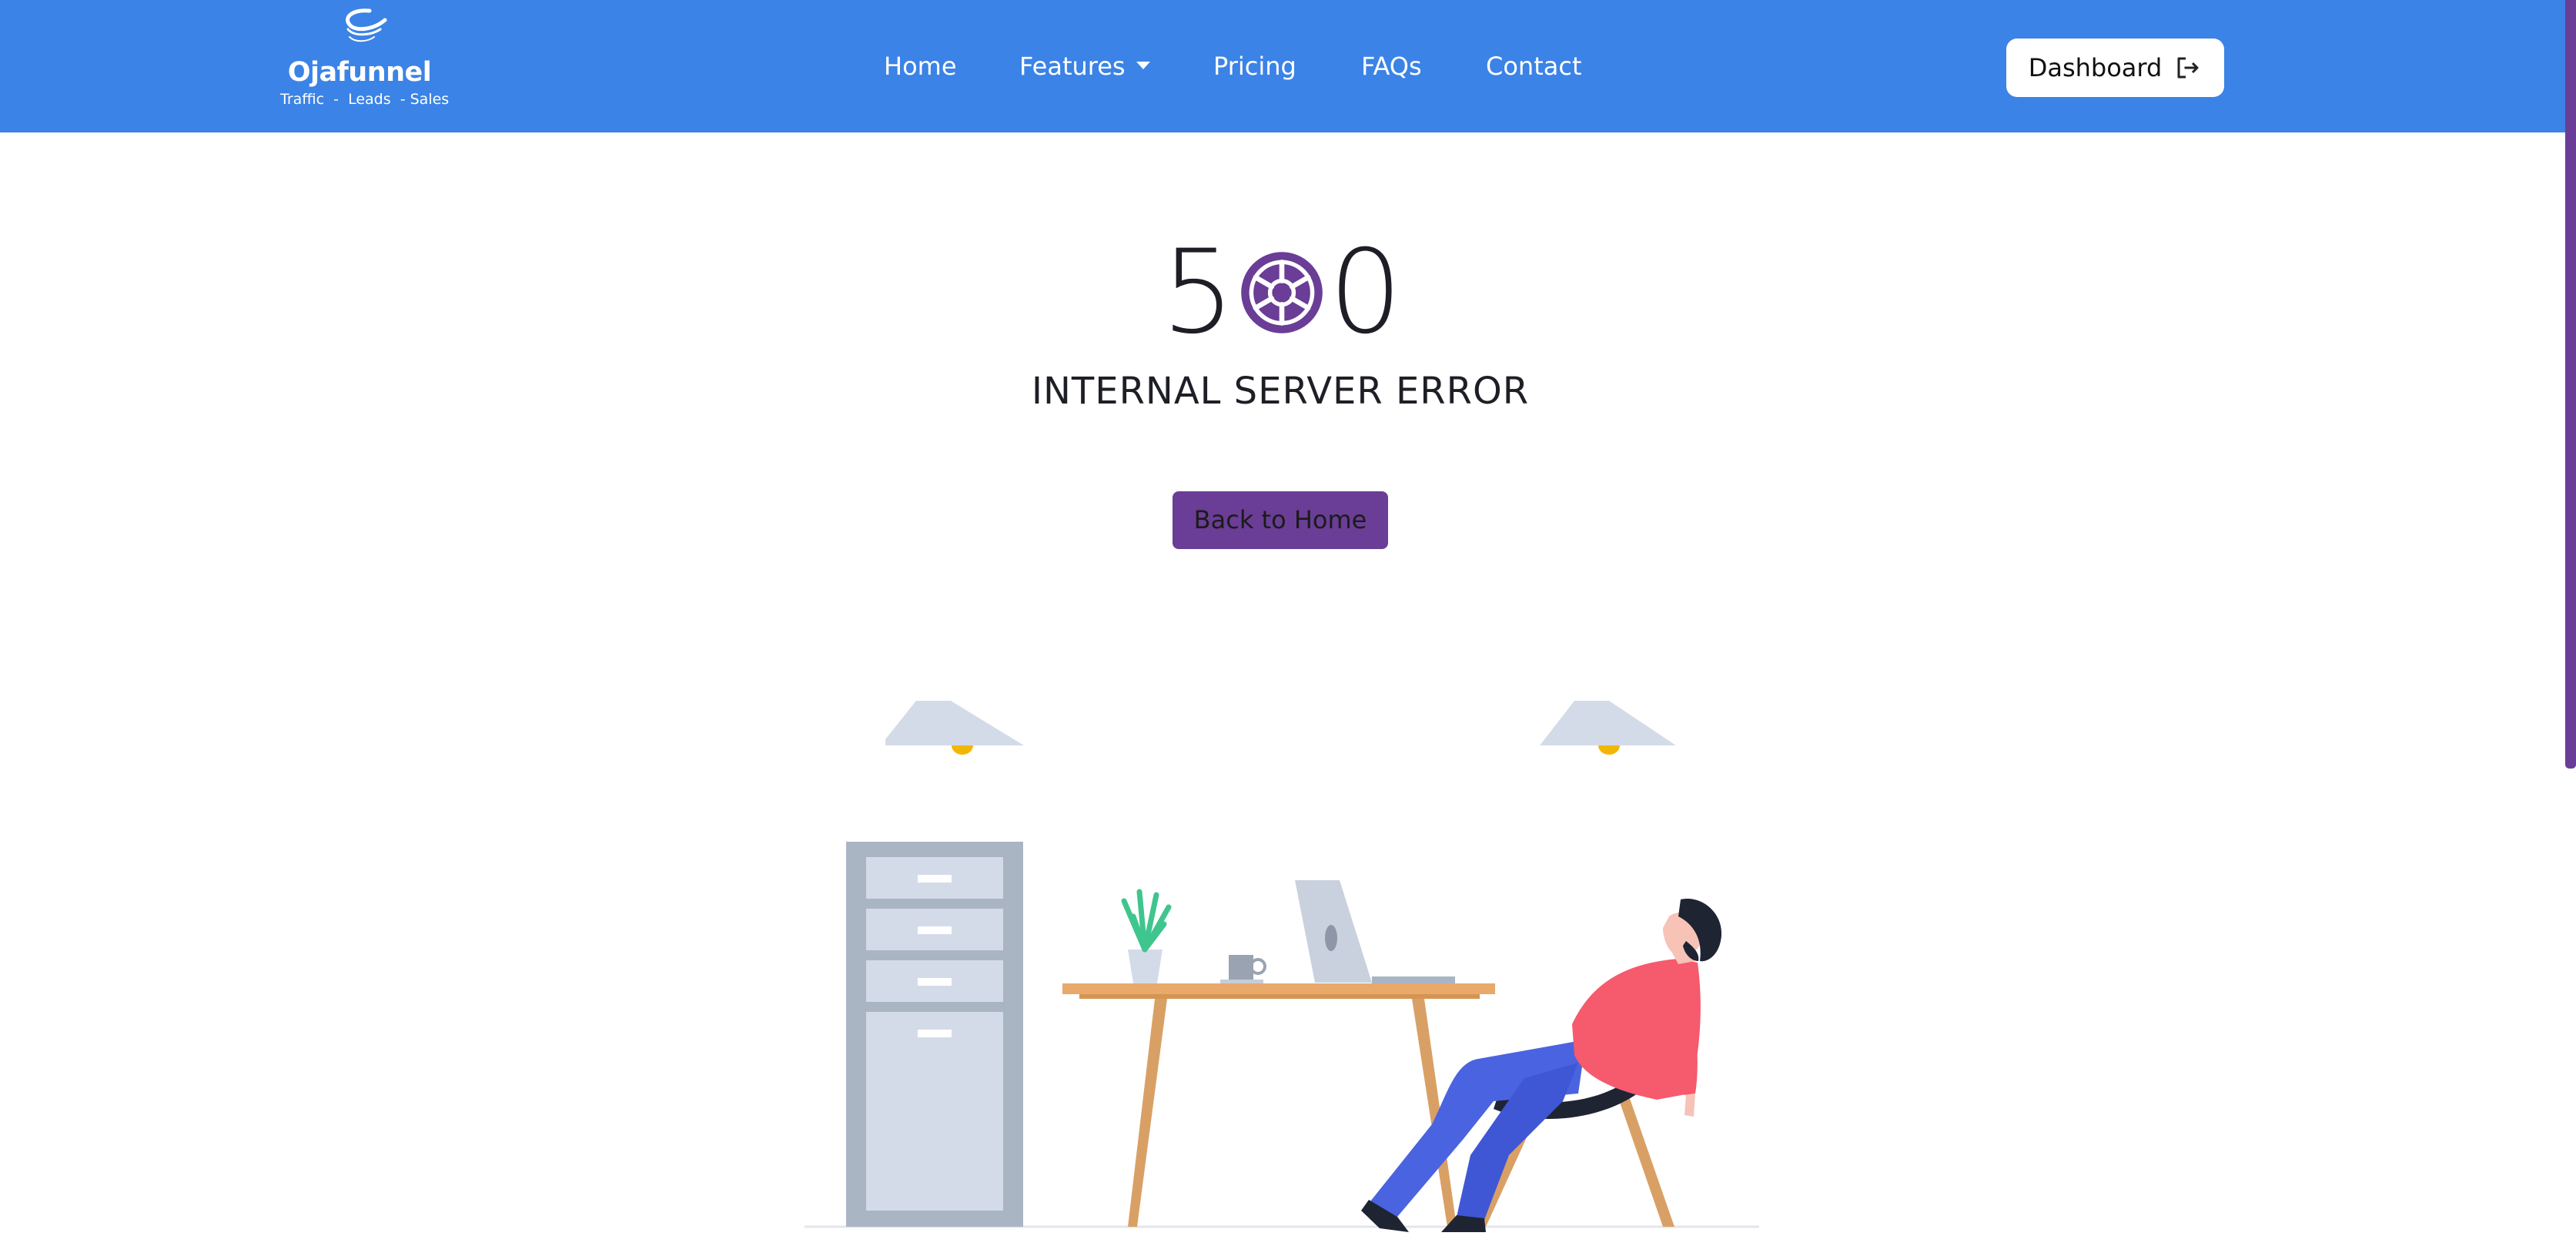 The image size is (2576, 1246). I want to click on nav-item-faqs: FAQs, so click(1392, 66).